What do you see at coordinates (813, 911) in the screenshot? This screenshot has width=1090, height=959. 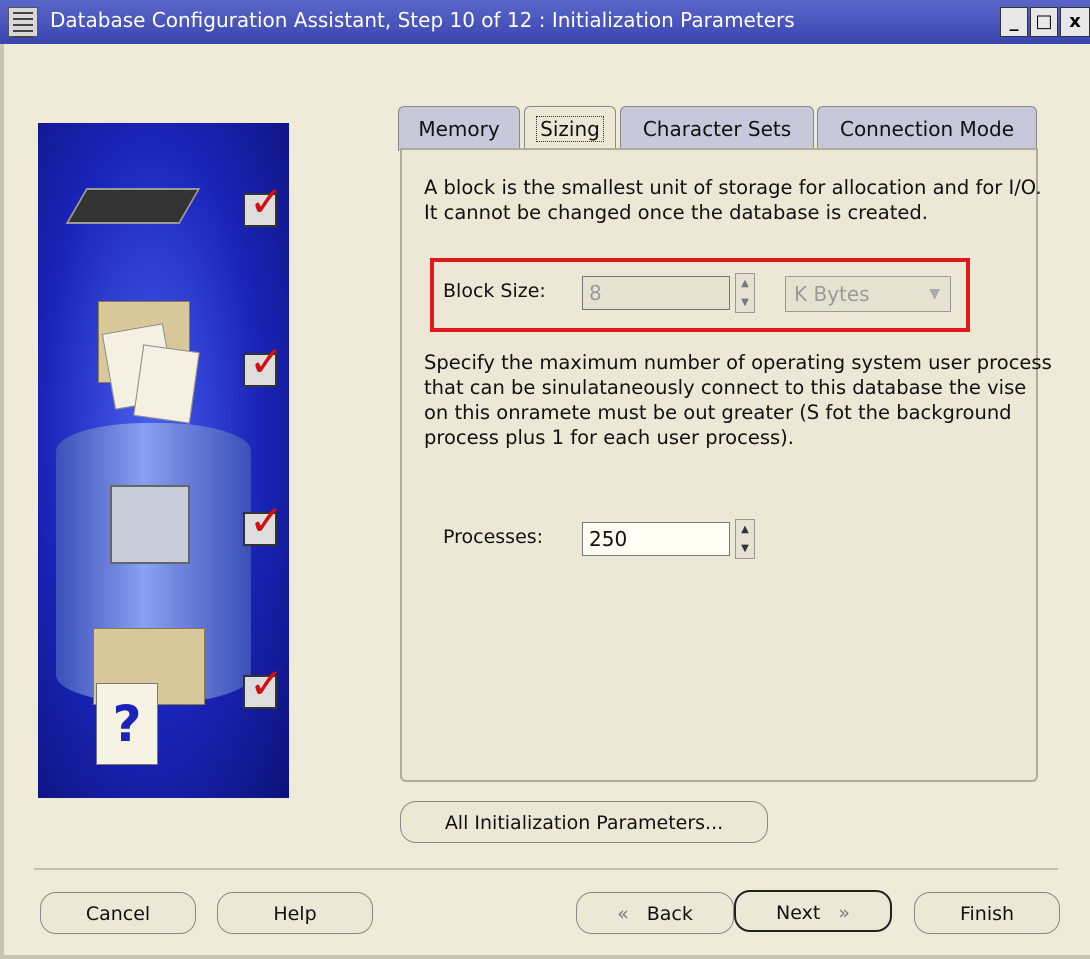 I see `next-button: Next»` at bounding box center [813, 911].